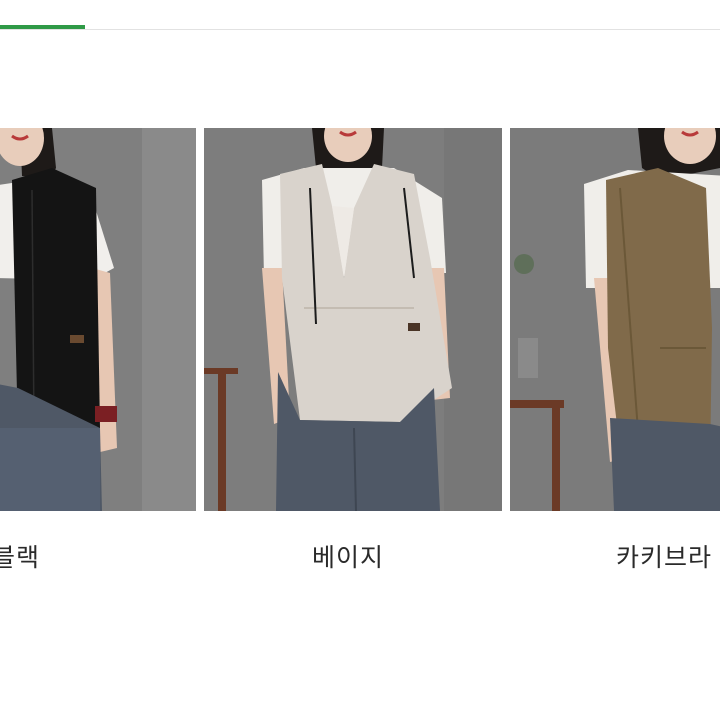 This screenshot has width=720, height=720. Describe the element at coordinates (664, 557) in the screenshot. I see `color-option-label-khaki-brown: 카키브라` at that location.